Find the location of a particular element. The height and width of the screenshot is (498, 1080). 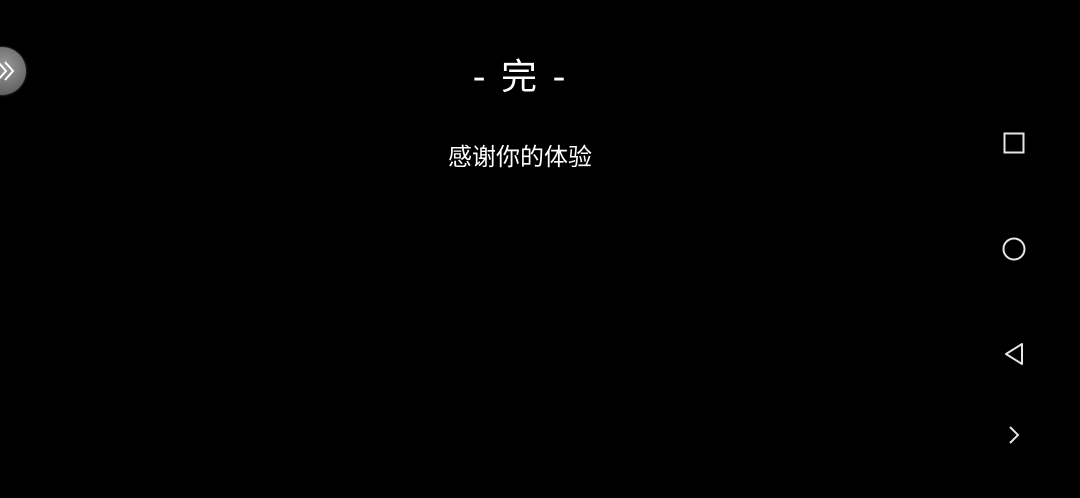

end-subtitle: 感谢你的体验 is located at coordinates (520, 157).